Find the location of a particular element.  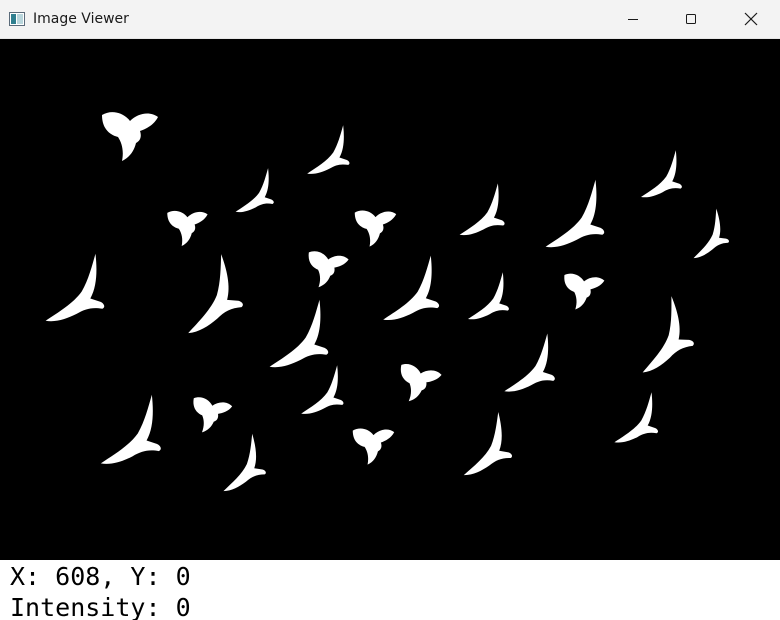

minimize-button is located at coordinates (633, 19).